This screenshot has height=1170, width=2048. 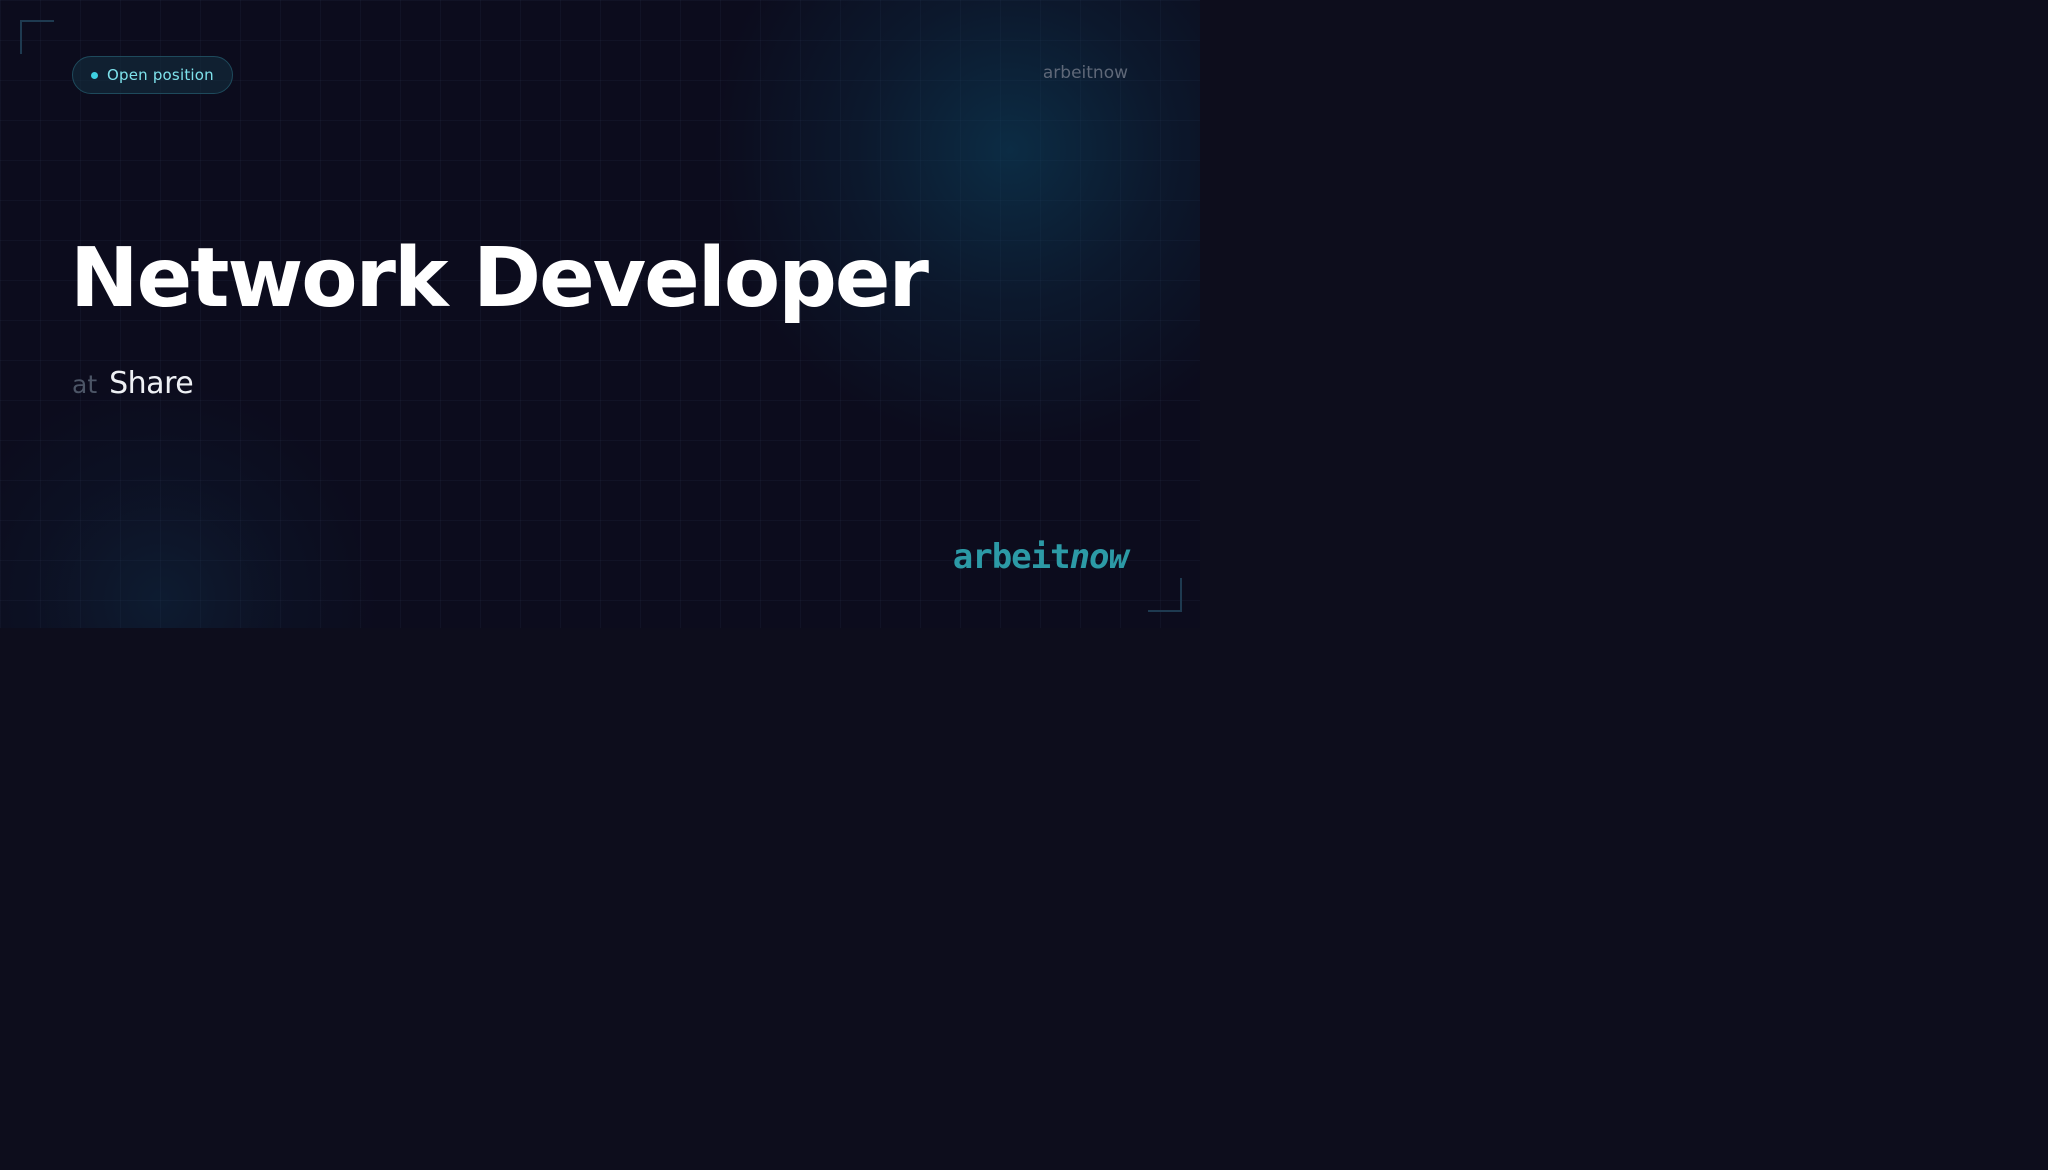 I want to click on open-position-badge: Open position, so click(x=152, y=75).